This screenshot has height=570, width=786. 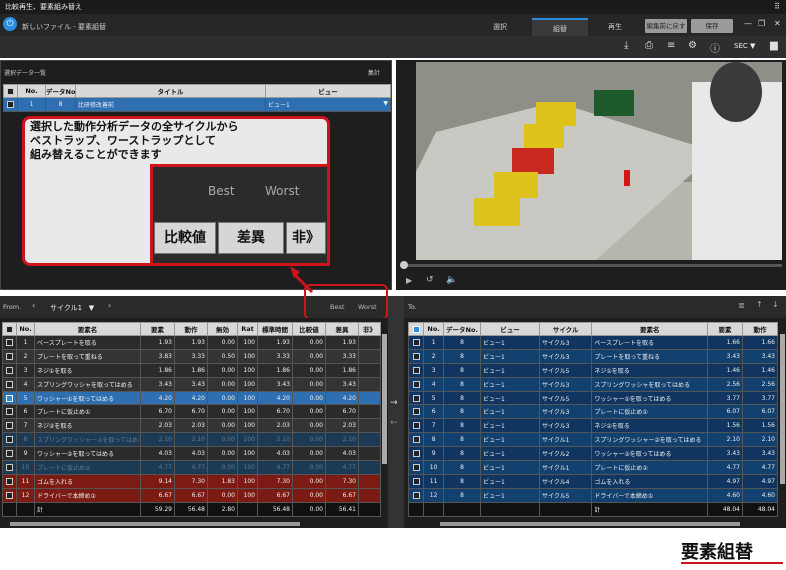 What do you see at coordinates (592, 398) in the screenshot?
I see `table-row: 5 8 ビュー1 サイクル5 ワッシャー①を取ってはめる 3.77 3.77` at bounding box center [592, 398].